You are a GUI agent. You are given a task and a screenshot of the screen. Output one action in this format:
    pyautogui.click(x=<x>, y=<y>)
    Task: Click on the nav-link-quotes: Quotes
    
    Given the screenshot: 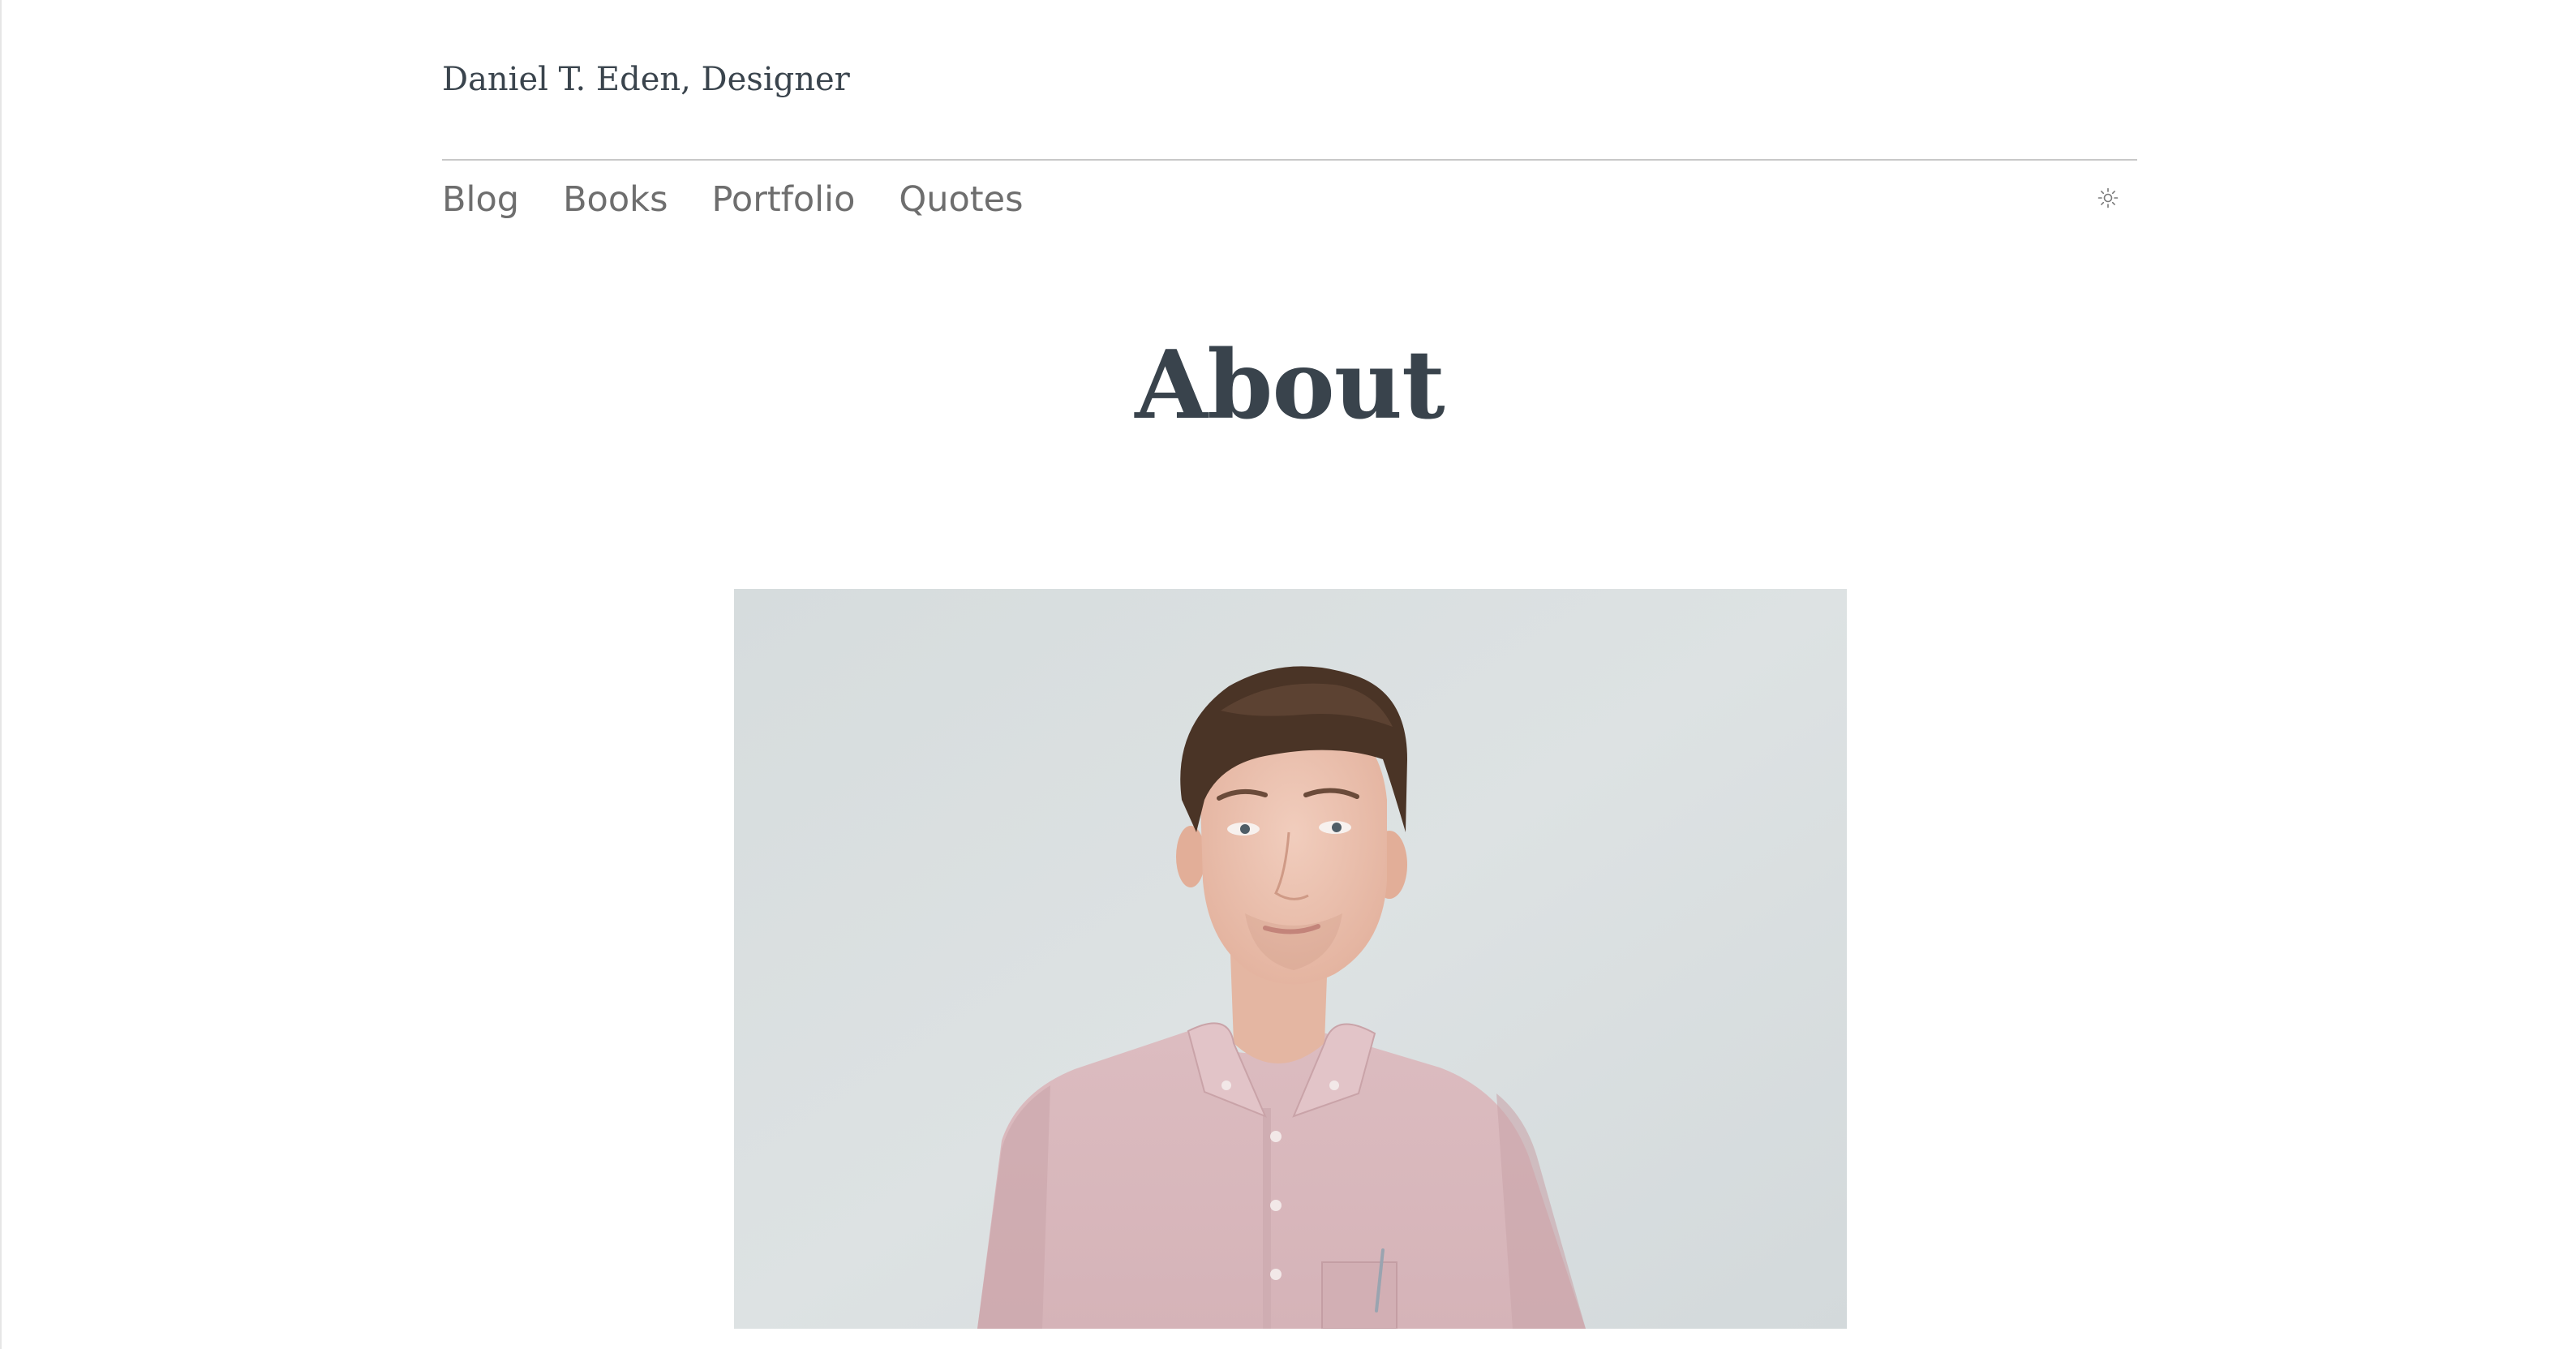 What is the action you would take?
    pyautogui.click(x=961, y=200)
    